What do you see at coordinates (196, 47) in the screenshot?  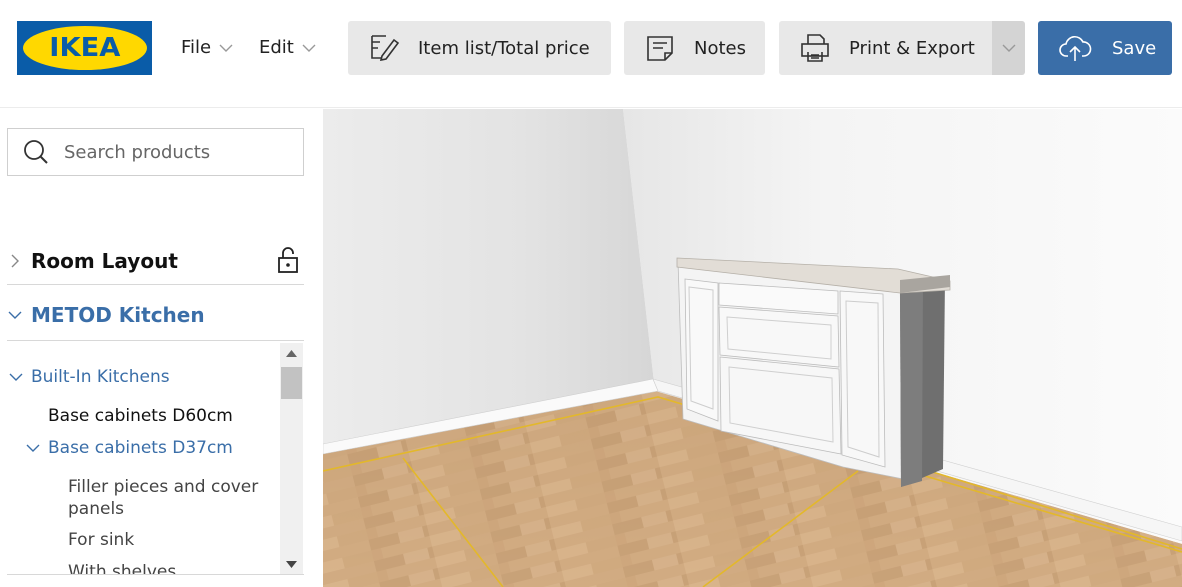 I see `file-menu-label: File` at bounding box center [196, 47].